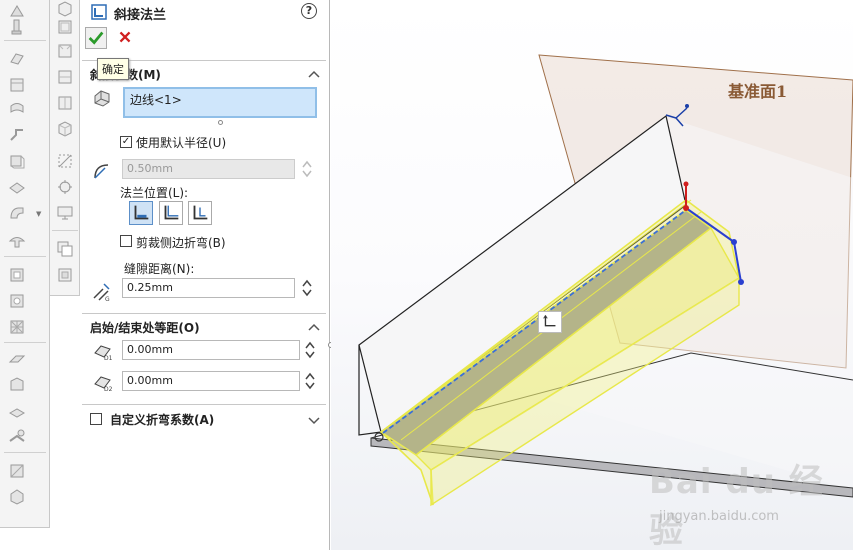 The width and height of the screenshot is (853, 550). I want to click on closed-corner-icon, so click(17, 213).